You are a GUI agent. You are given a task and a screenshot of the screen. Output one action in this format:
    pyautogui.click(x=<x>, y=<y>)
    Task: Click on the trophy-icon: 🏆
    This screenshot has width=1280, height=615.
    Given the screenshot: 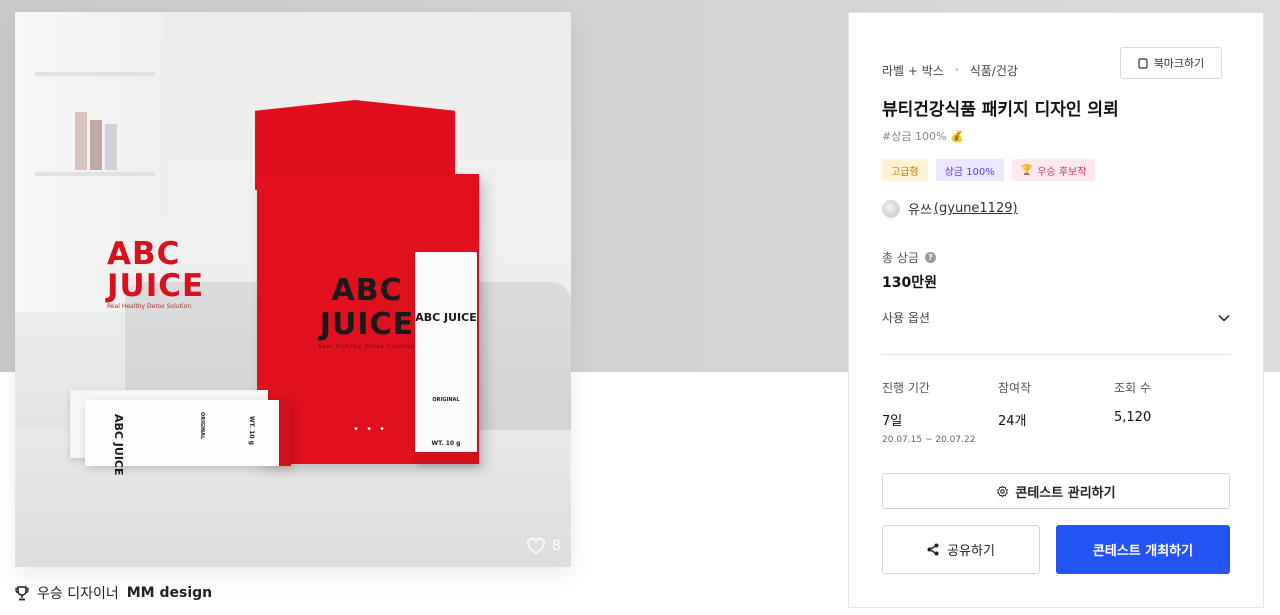 What is the action you would take?
    pyautogui.click(x=1027, y=170)
    